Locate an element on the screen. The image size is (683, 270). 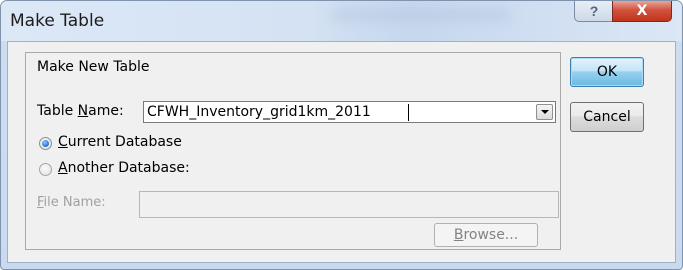
chevron-down-icon is located at coordinates (544, 112).